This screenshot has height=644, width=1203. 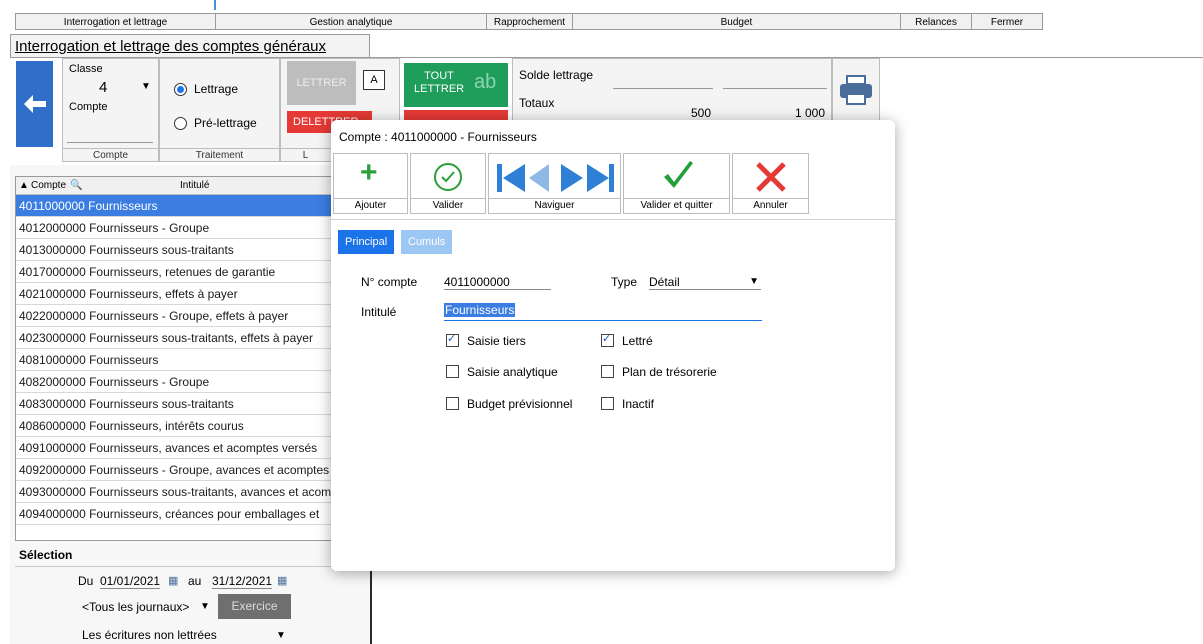 I want to click on ajouter-label: Ajouter, so click(x=370, y=204).